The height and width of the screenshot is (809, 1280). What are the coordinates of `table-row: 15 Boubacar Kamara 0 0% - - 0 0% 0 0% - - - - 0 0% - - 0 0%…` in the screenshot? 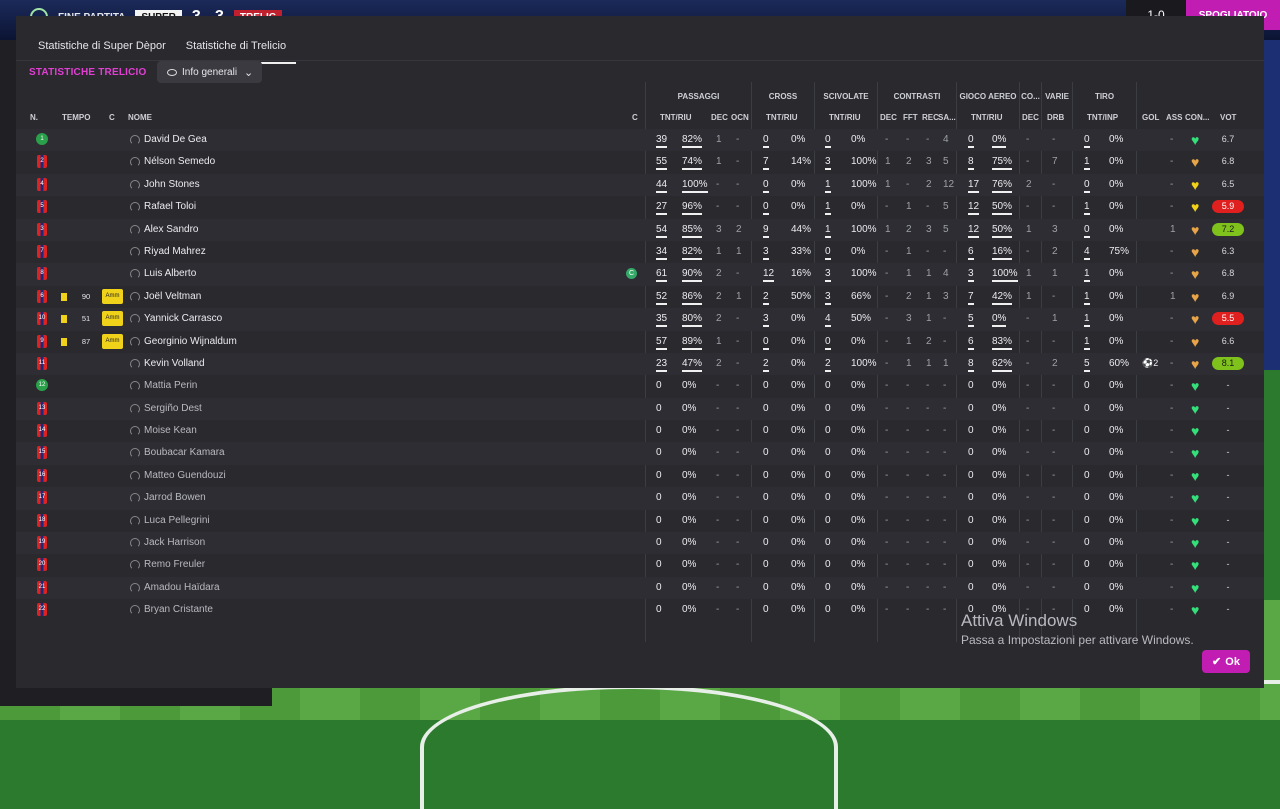 It's located at (640, 453).